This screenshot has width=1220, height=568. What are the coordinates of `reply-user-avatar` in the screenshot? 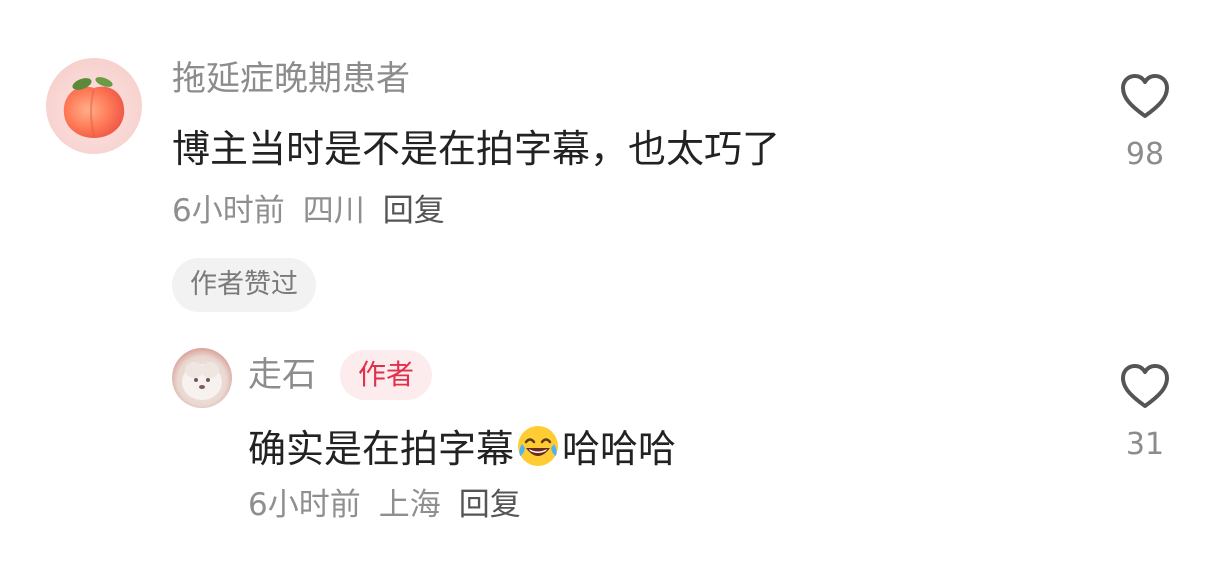 It's located at (202, 378).